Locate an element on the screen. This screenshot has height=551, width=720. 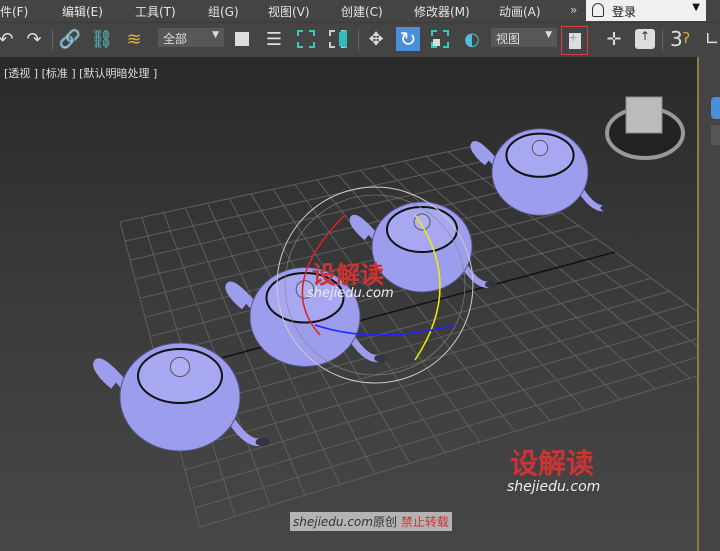
user-icon is located at coordinates (598, 10).